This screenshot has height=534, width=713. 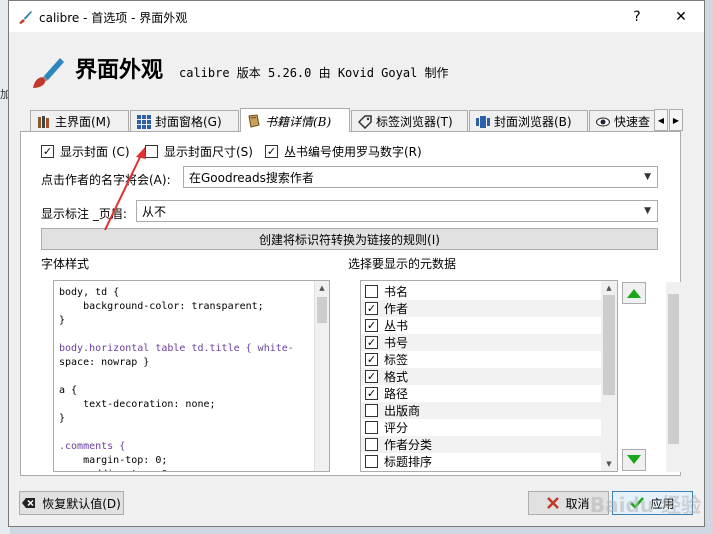 What do you see at coordinates (125, 189) in the screenshot?
I see `annotation-arrow-icon` at bounding box center [125, 189].